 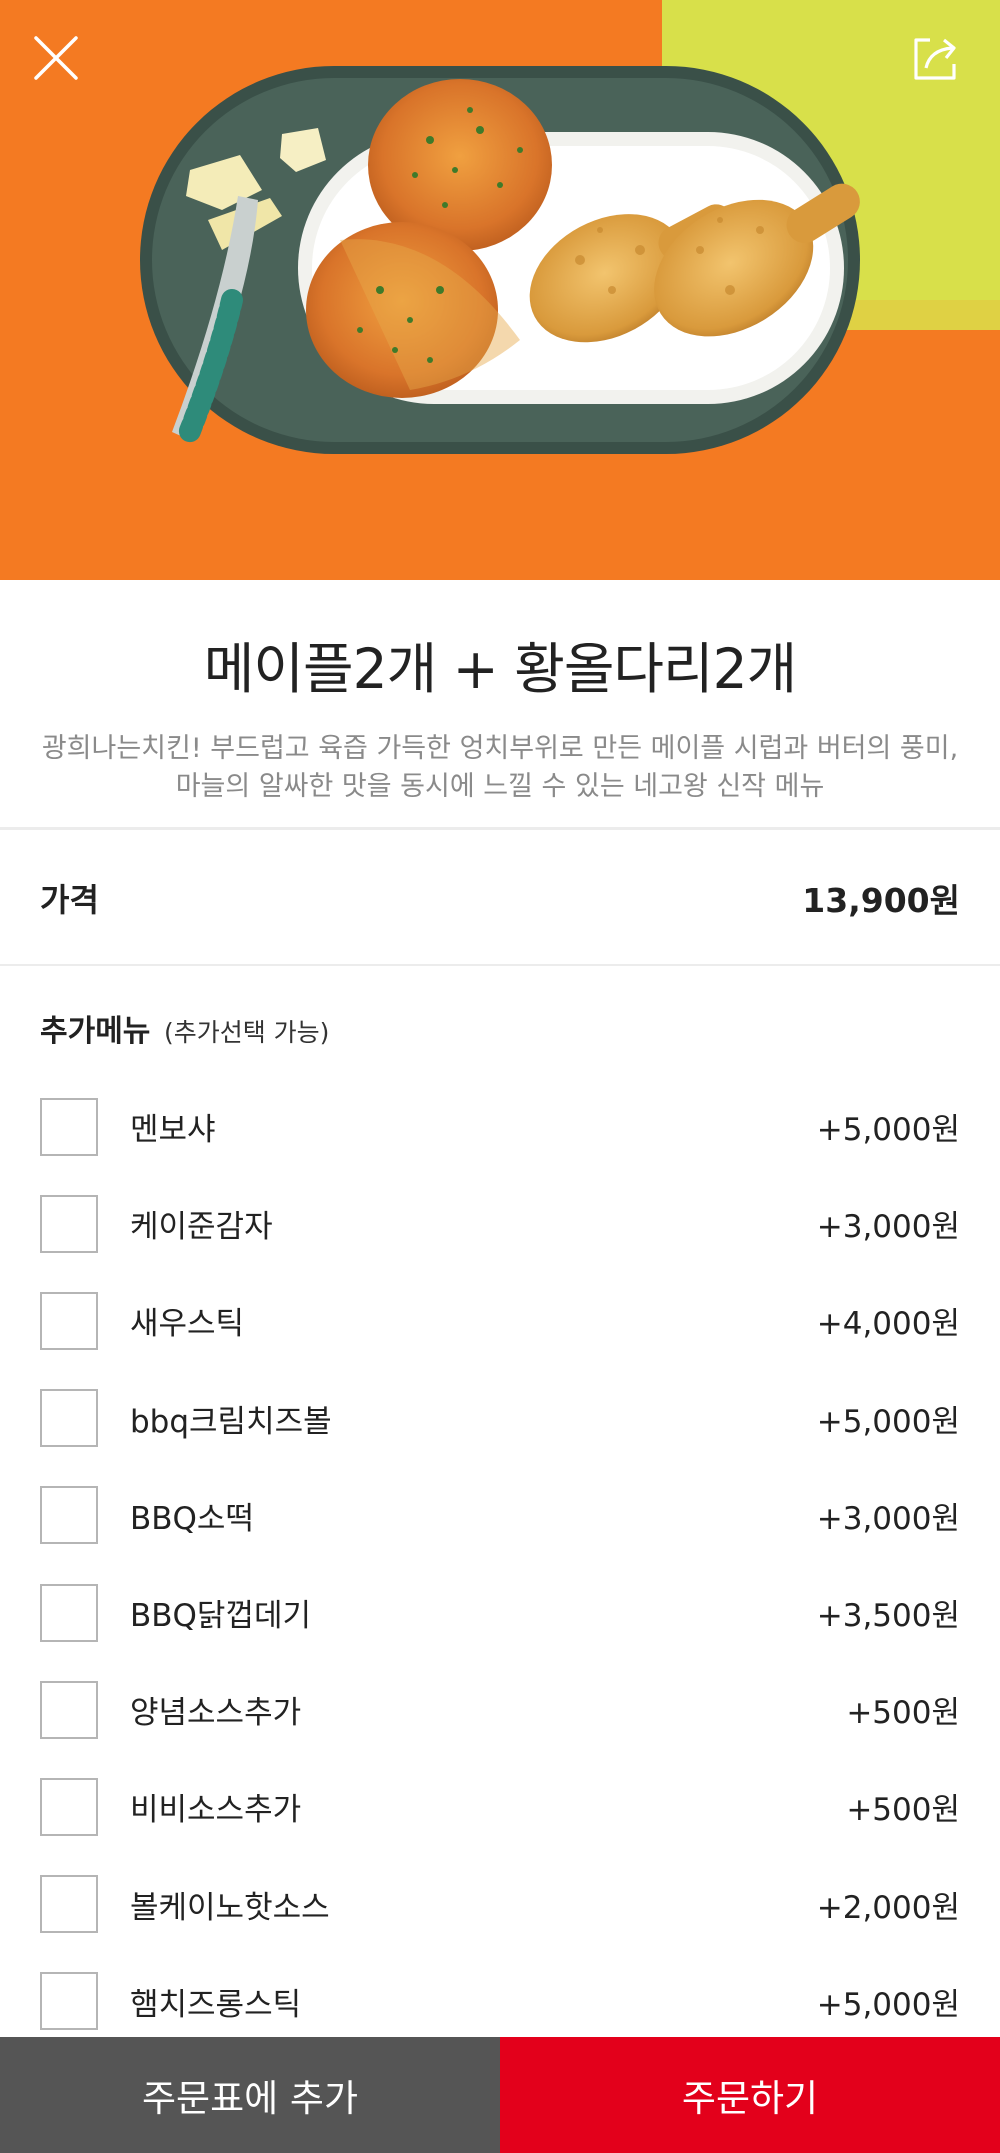 What do you see at coordinates (500, 1709) in the screenshot?
I see `extra-item: 양념소스추가 +500원` at bounding box center [500, 1709].